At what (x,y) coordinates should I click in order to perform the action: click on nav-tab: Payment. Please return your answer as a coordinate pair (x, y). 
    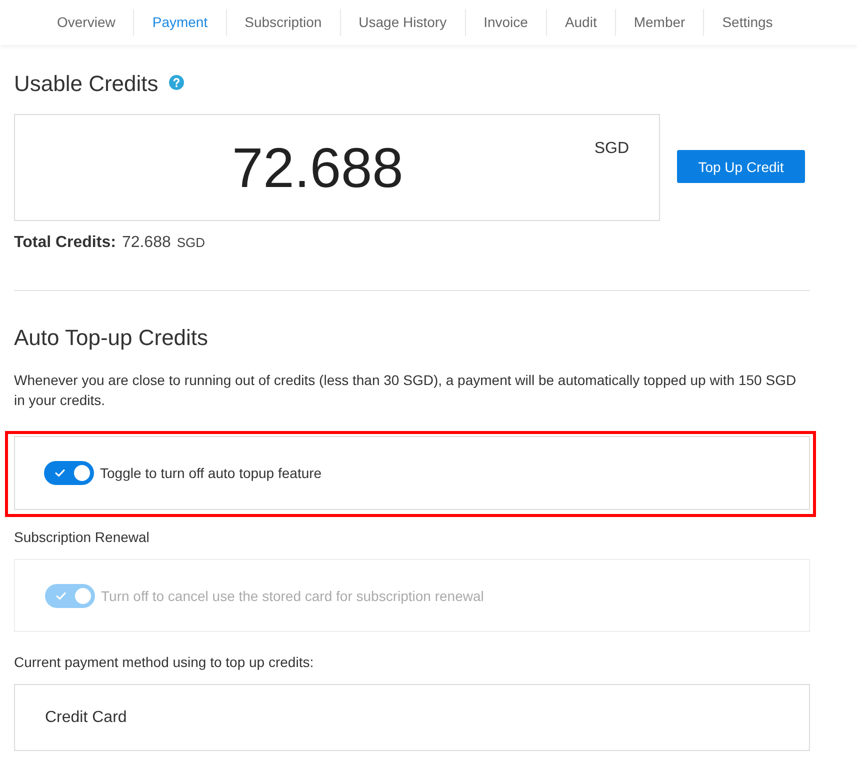
    Looking at the image, I should click on (179, 22).